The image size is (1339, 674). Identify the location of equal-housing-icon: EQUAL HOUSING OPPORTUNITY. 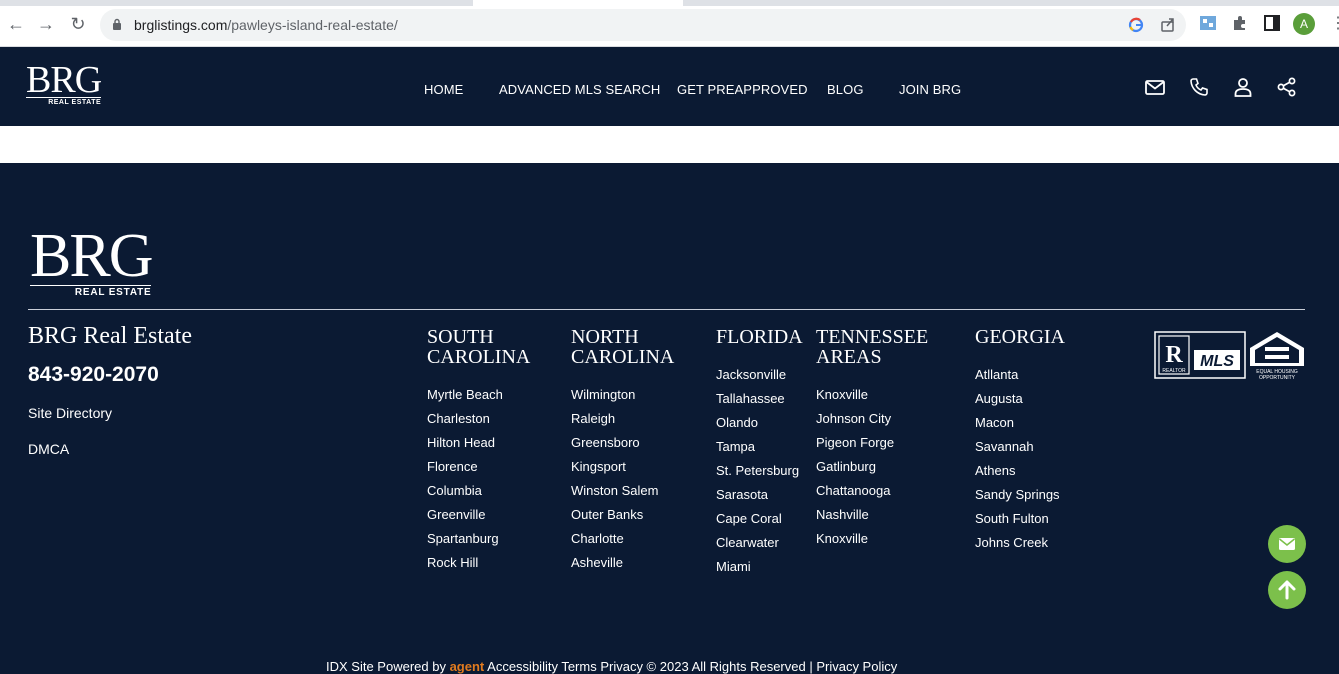
(1277, 356).